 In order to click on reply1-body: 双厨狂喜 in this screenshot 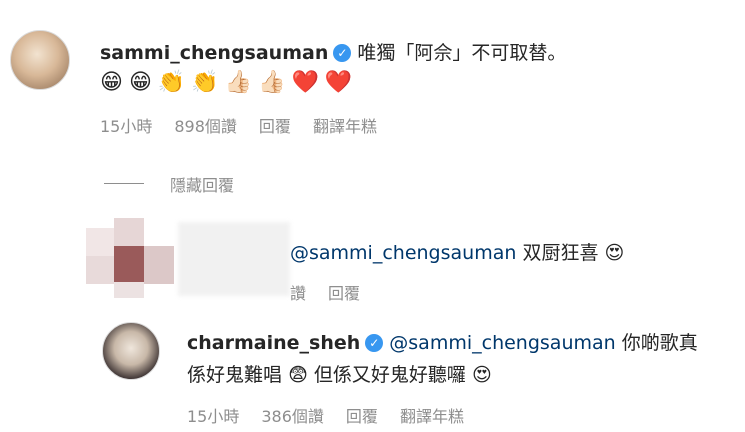, I will do `click(557, 253)`.